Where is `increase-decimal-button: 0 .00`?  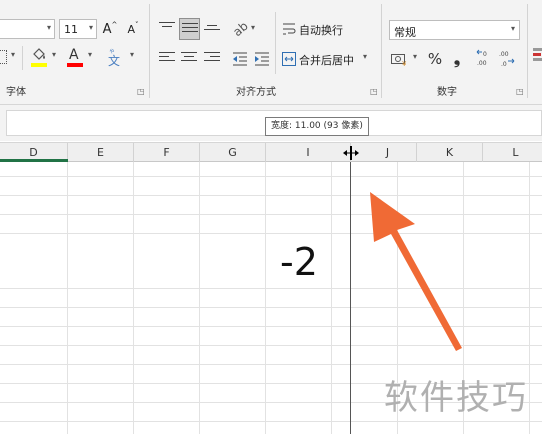 increase-decimal-button: 0 .00 is located at coordinates (485, 59).